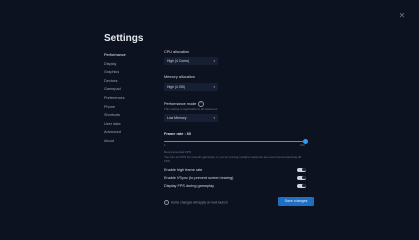  What do you see at coordinates (183, 170) in the screenshot?
I see `high-frame-rate-label: Enable high frame rate` at bounding box center [183, 170].